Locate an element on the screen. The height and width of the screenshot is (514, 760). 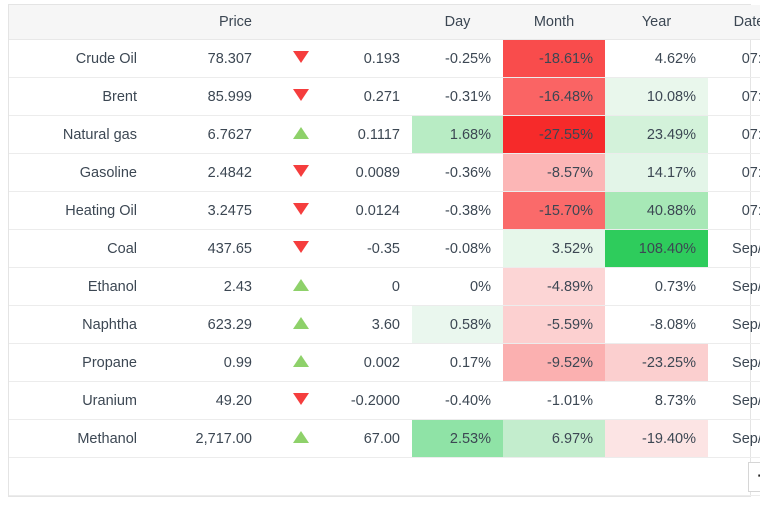
table-header-row: Price Day Month Year Date is located at coordinates (384, 22).